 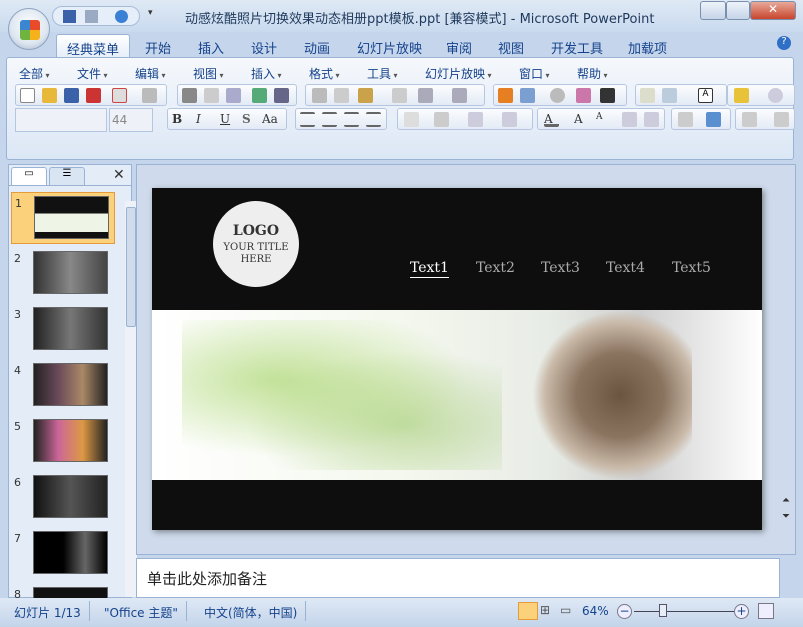 What do you see at coordinates (341, 95) in the screenshot?
I see `copy-icon` at bounding box center [341, 95].